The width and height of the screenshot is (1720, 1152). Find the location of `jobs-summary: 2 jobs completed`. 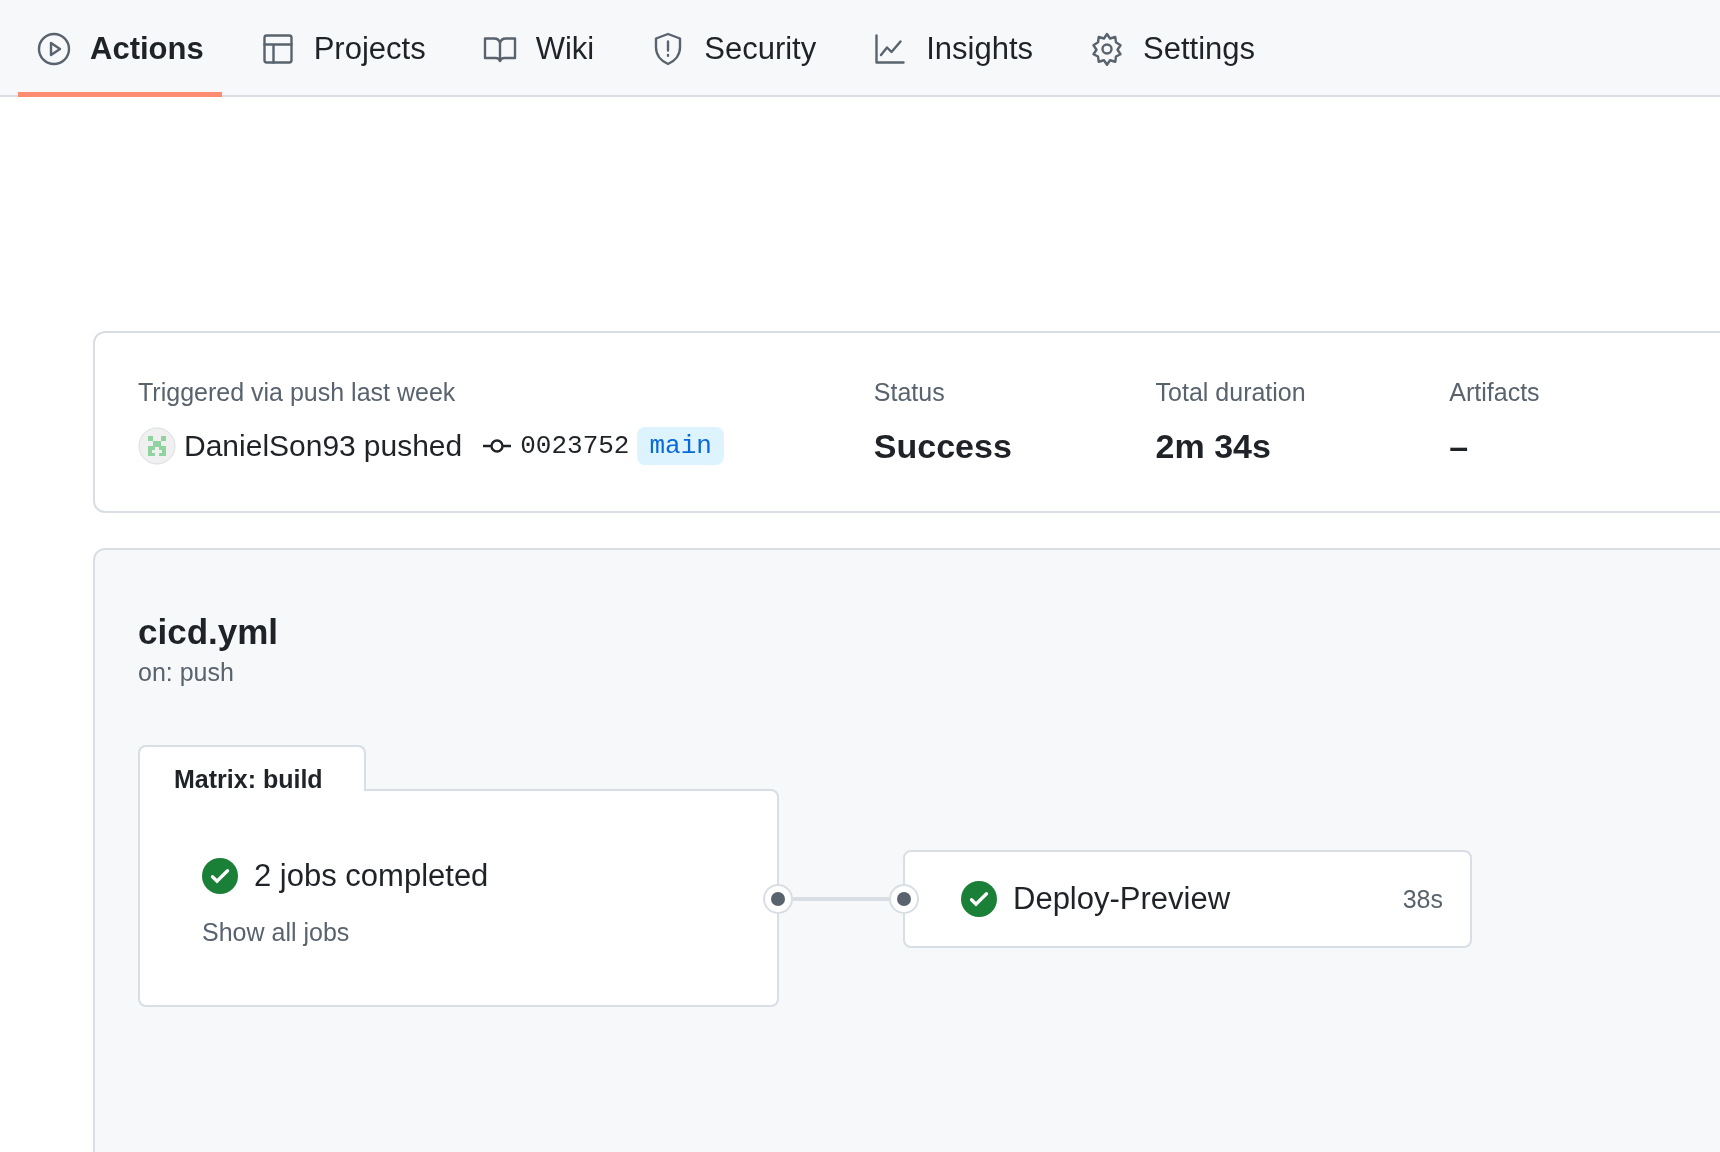

jobs-summary: 2 jobs completed is located at coordinates (371, 876).